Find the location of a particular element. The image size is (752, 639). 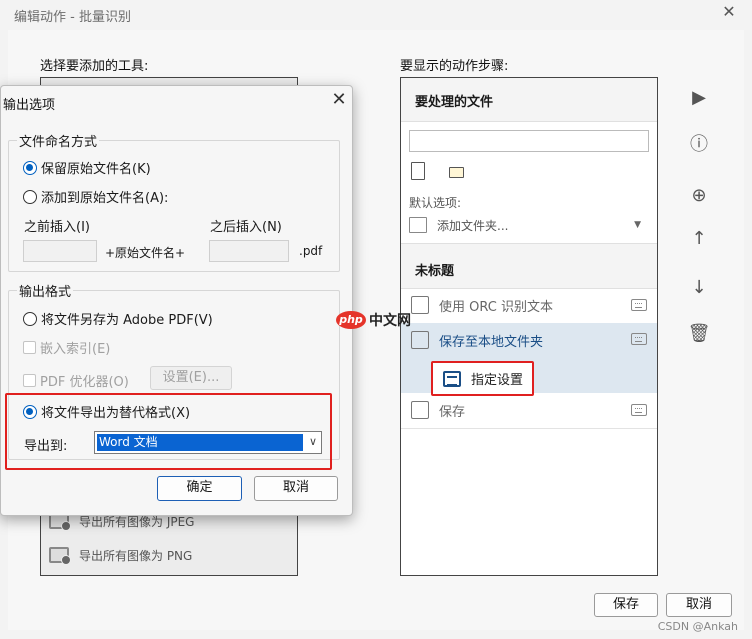

format-legend: 输出格式 is located at coordinates (45, 290).